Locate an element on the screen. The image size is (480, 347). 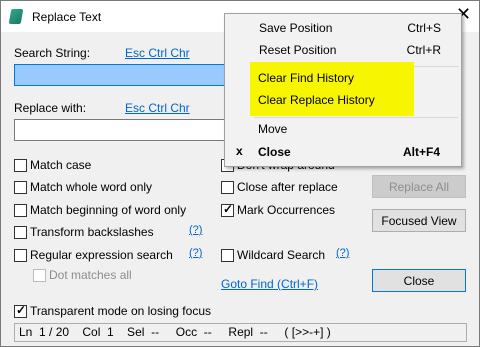
mark-occurrences-checkbox is located at coordinates (227, 209).